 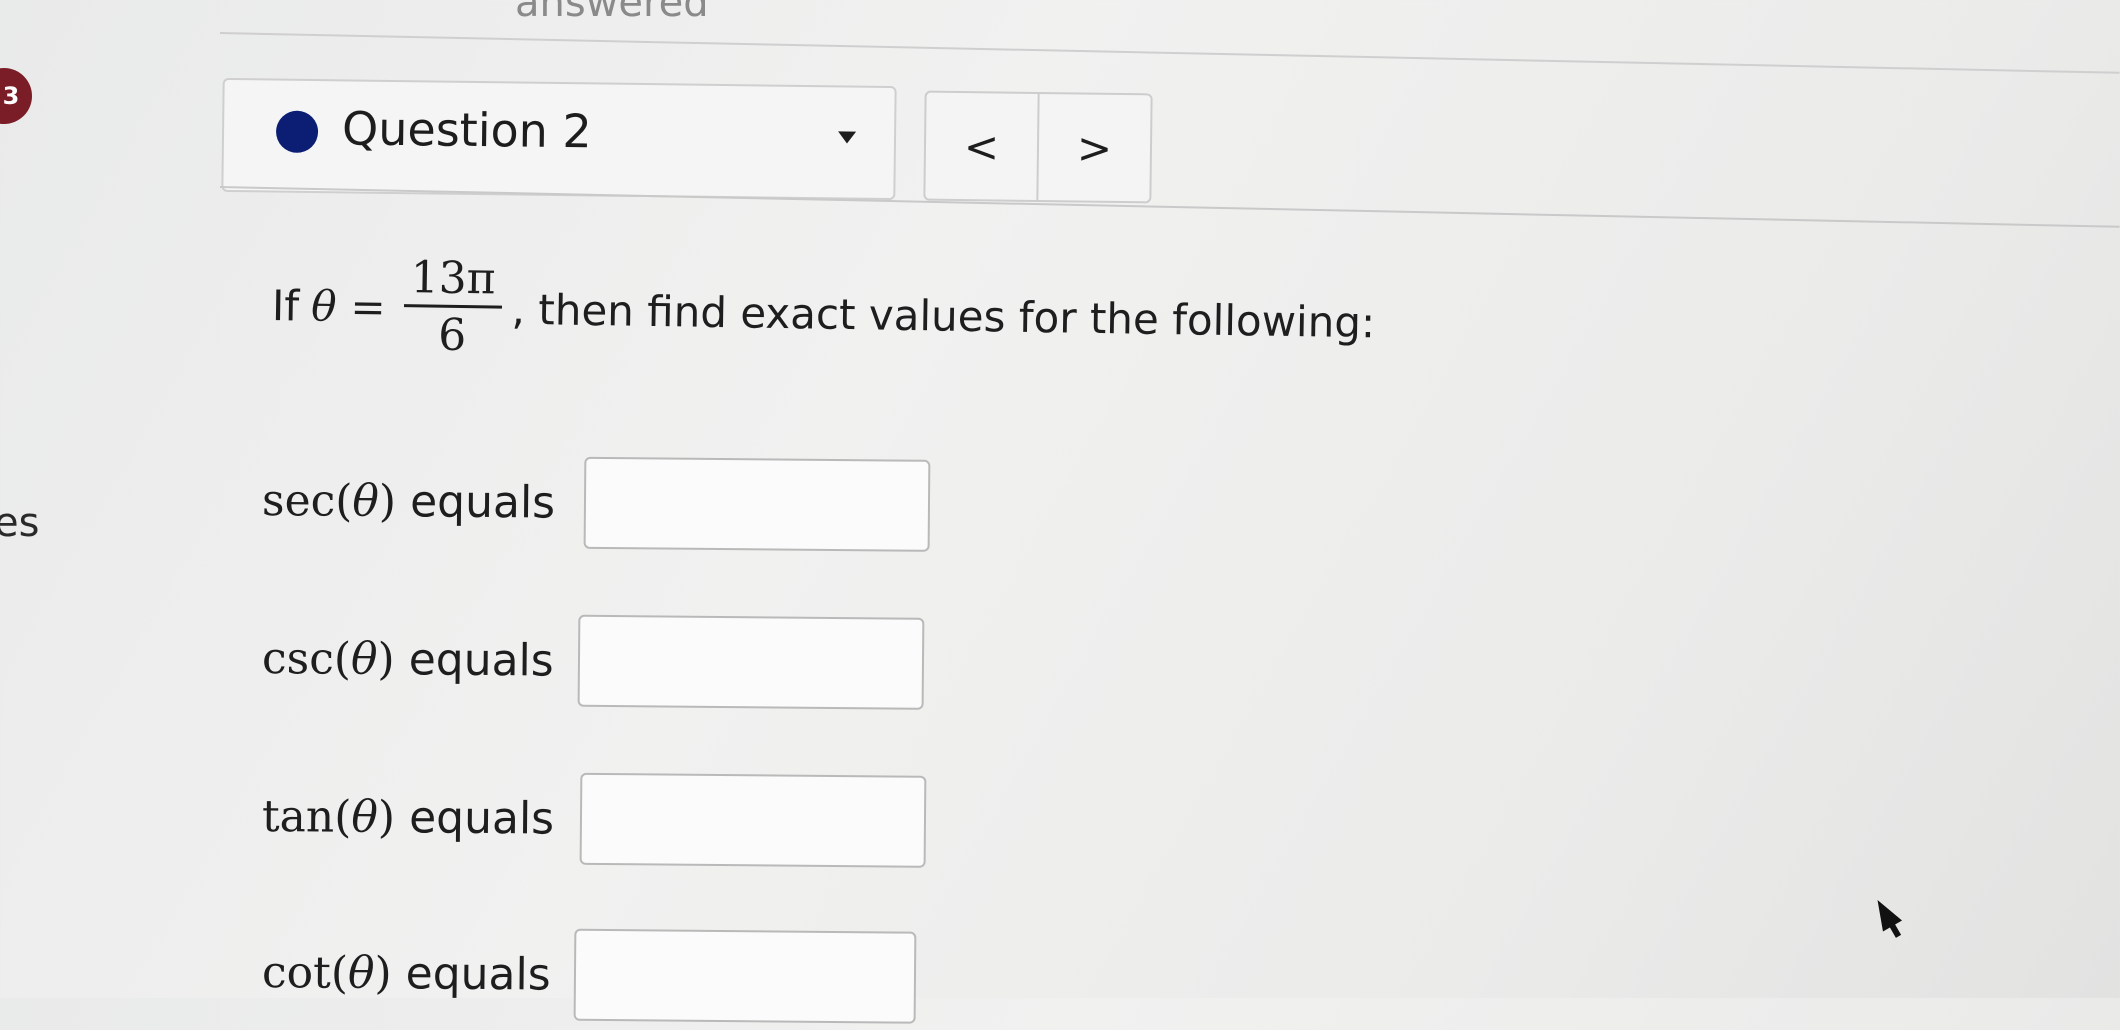 What do you see at coordinates (481, 660) in the screenshot?
I see `csc-equals-text: equals` at bounding box center [481, 660].